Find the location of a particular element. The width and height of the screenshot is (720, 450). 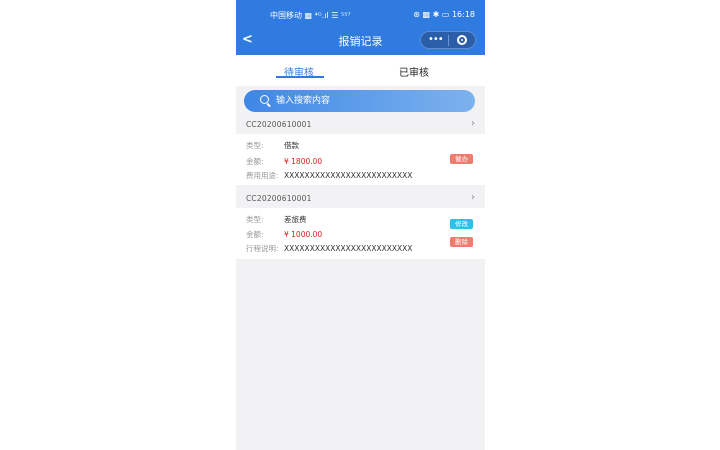

field-value: ¥ 1800.00 is located at coordinates (303, 161).